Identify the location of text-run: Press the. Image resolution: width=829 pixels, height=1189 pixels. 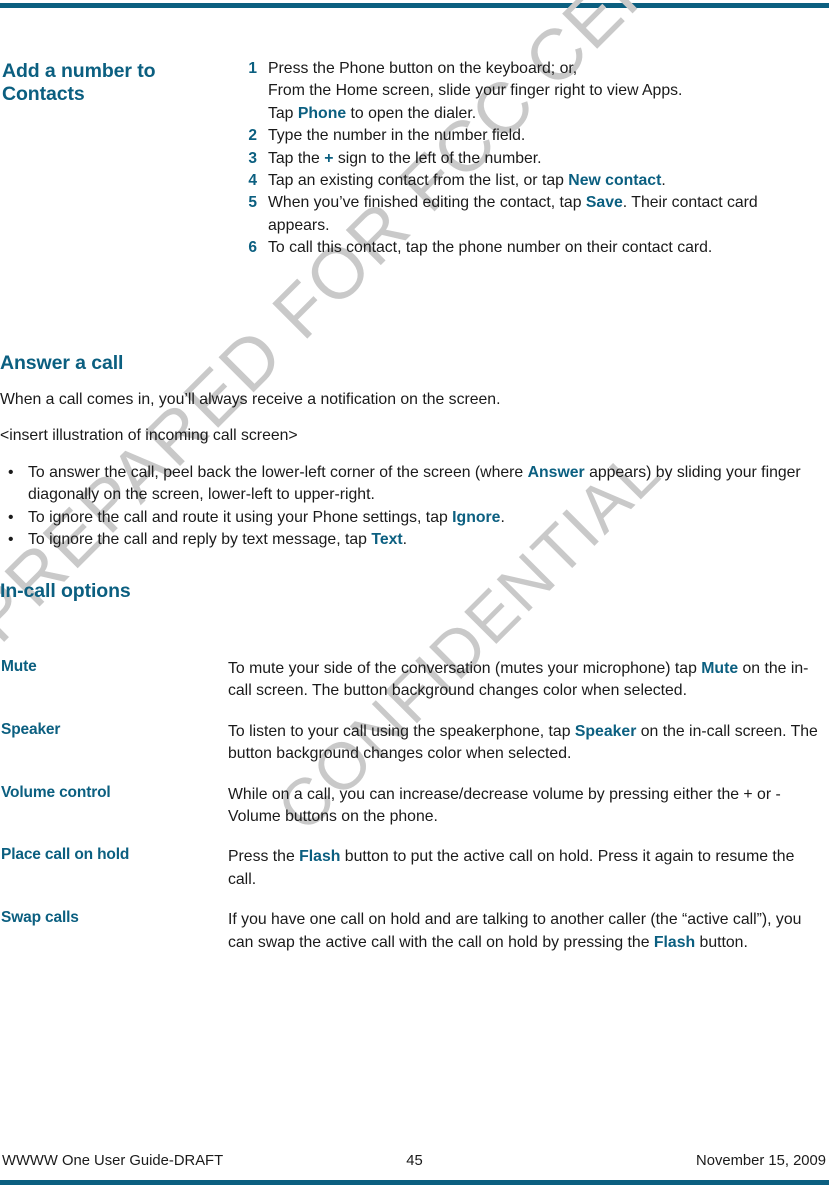
(264, 857).